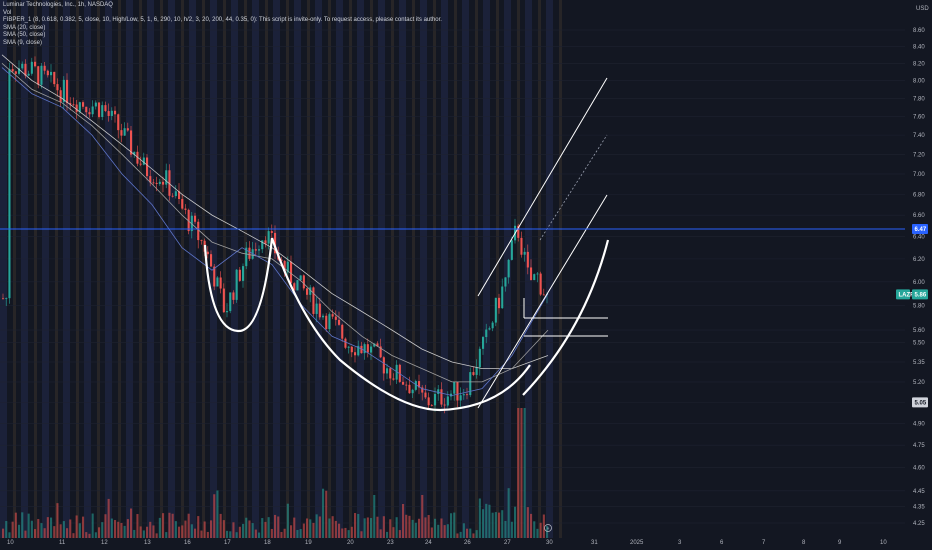 This screenshot has height=550, width=932. What do you see at coordinates (104, 543) in the screenshot?
I see `x-tick-label: 12` at bounding box center [104, 543].